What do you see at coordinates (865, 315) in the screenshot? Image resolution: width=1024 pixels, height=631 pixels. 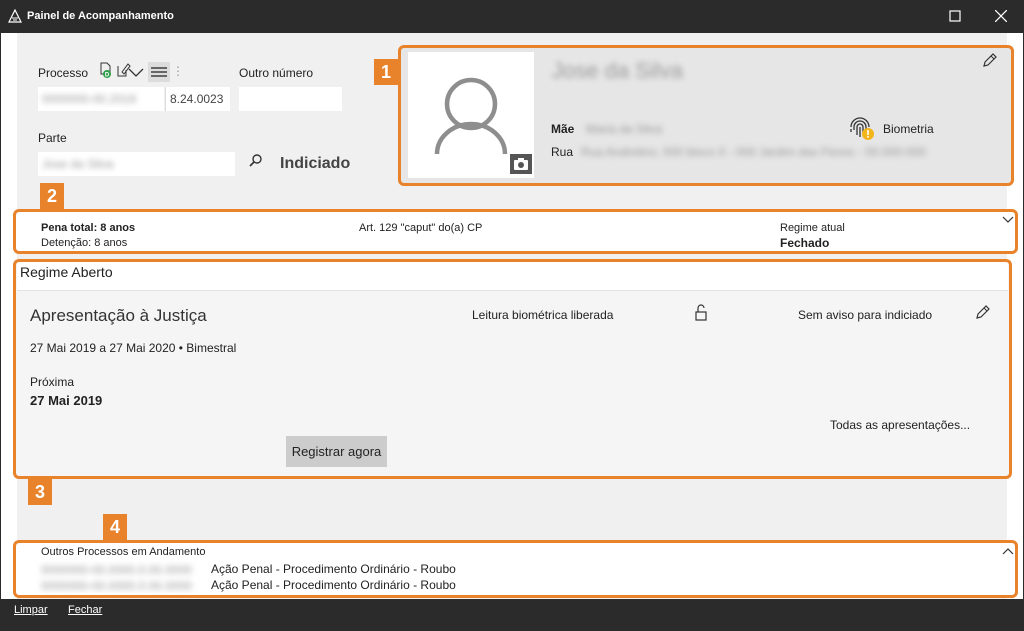 I see `aviso-status: Sem aviso para indiciado` at bounding box center [865, 315].